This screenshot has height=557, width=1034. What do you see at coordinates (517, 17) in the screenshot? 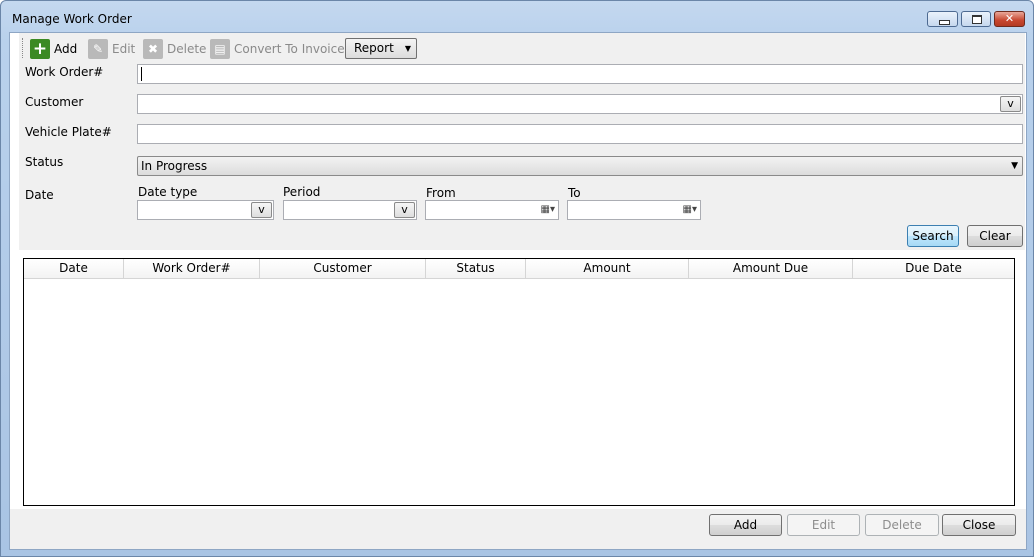
I see `title-bar: Manage Work Order ✕` at bounding box center [517, 17].